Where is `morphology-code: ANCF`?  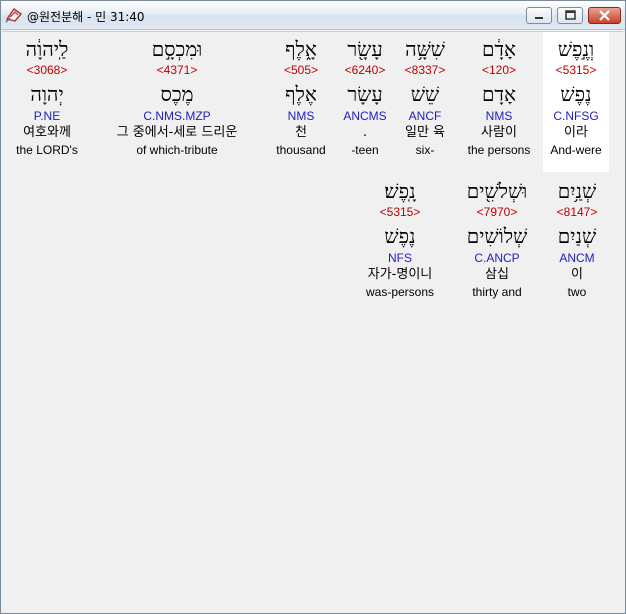 morphology-code: ANCF is located at coordinates (425, 116).